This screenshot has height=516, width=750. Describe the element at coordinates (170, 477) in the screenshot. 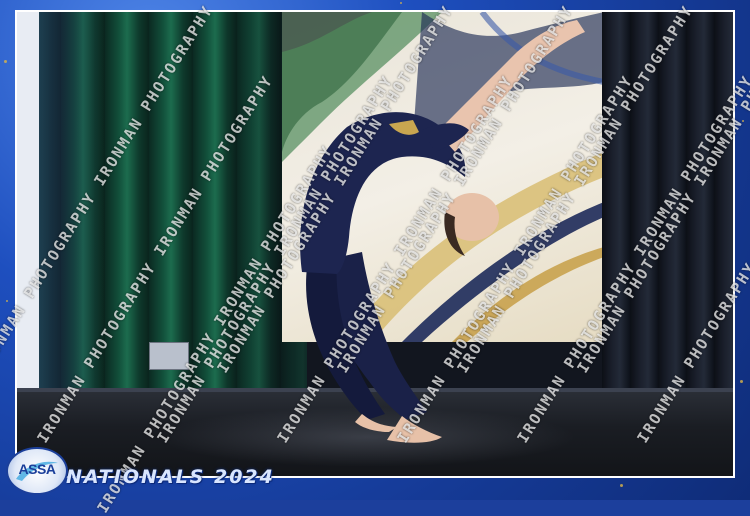

I see `event-title: NATIONALS 2024` at that location.